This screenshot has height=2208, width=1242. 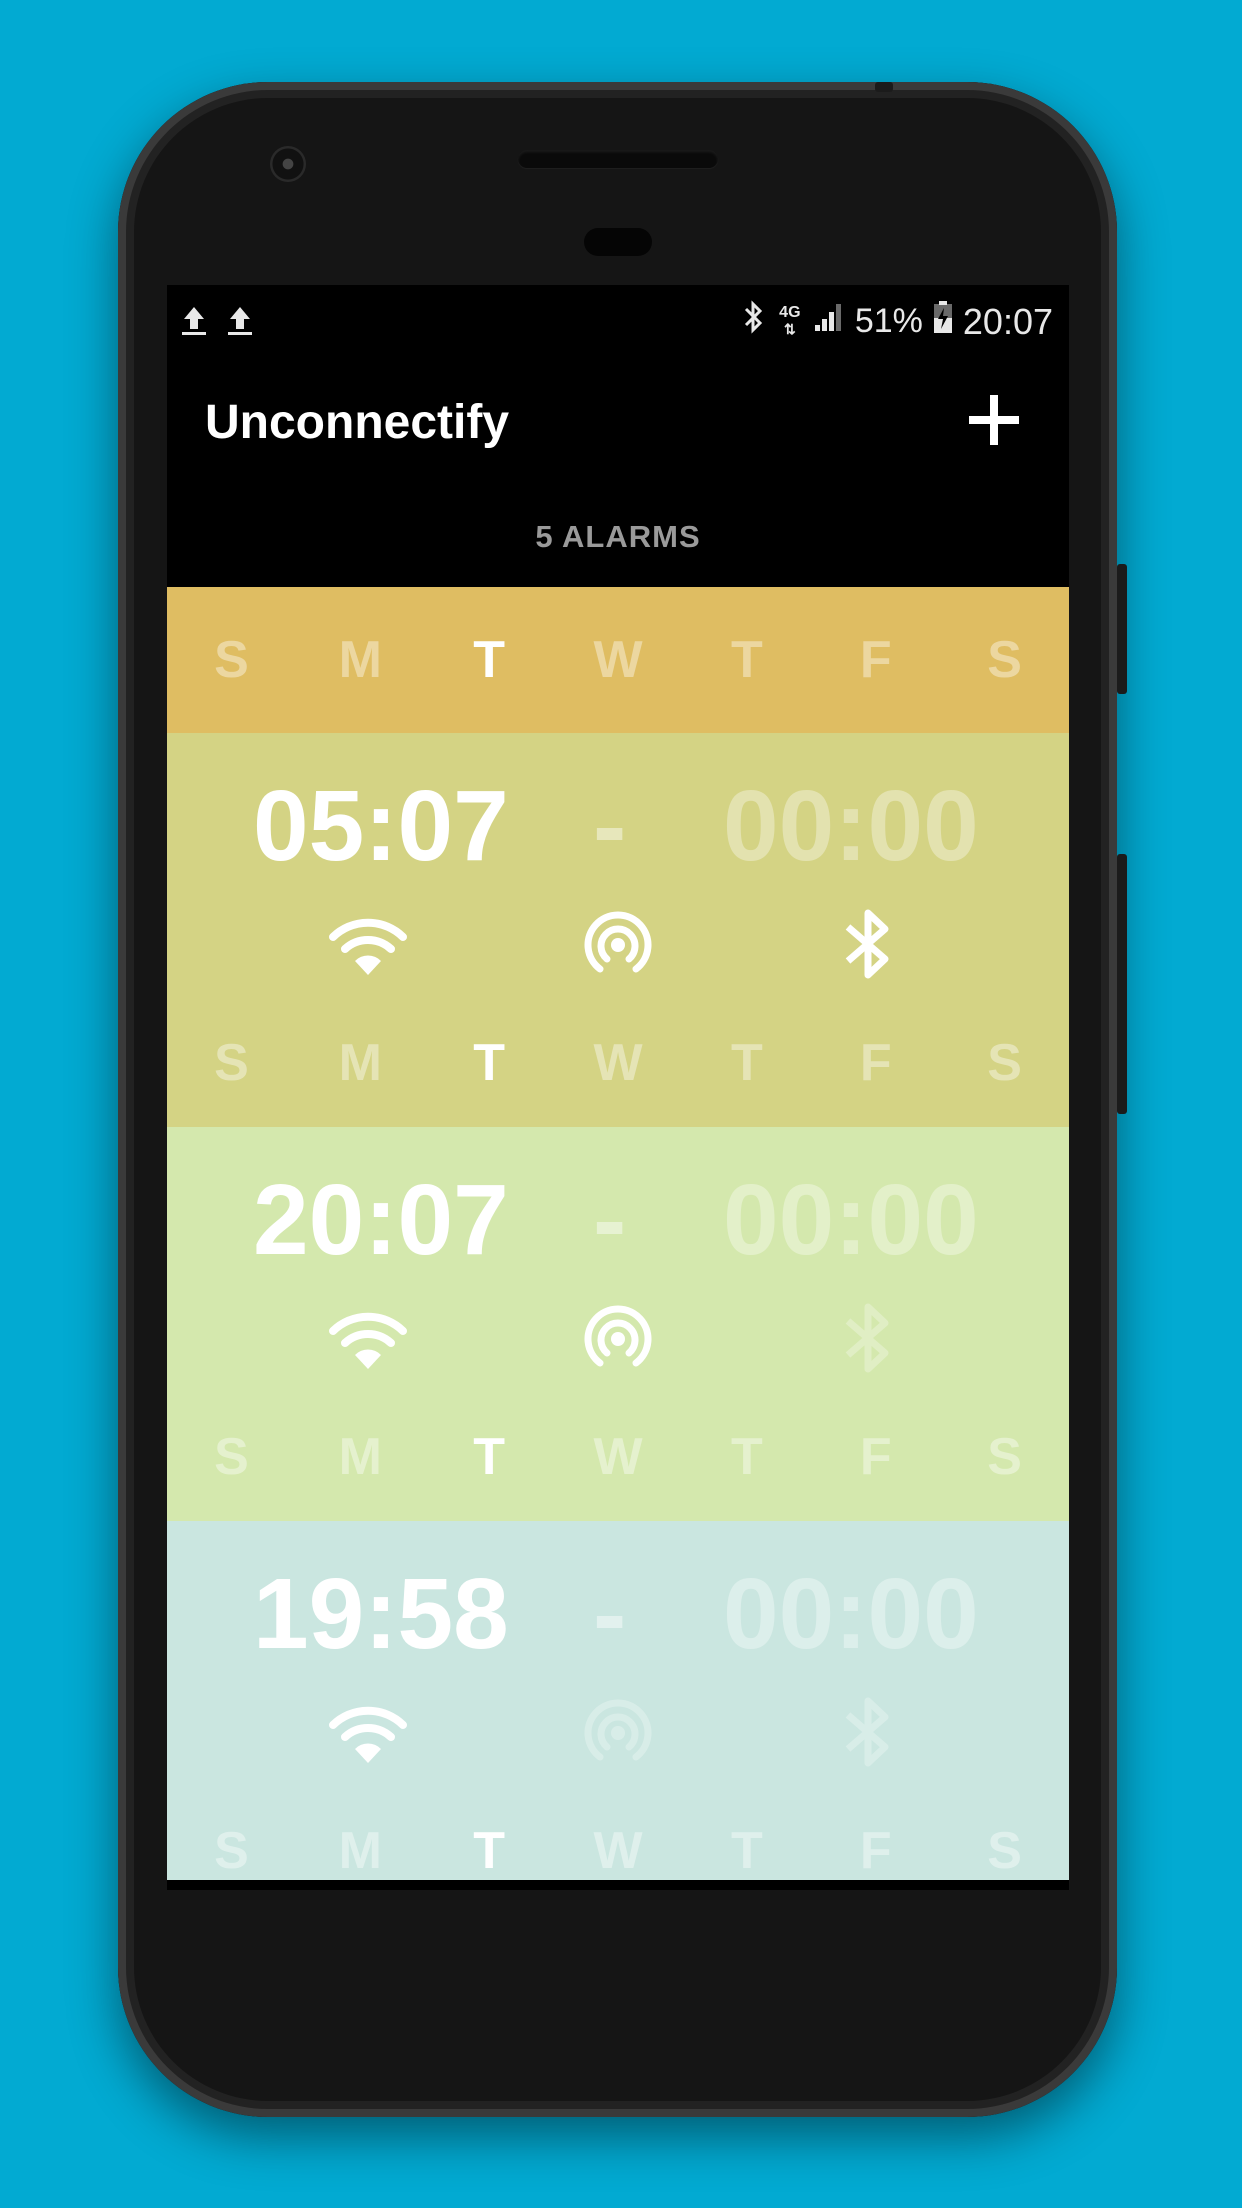 What do you see at coordinates (381, 1614) in the screenshot?
I see `alarm-start-time: 19:58` at bounding box center [381, 1614].